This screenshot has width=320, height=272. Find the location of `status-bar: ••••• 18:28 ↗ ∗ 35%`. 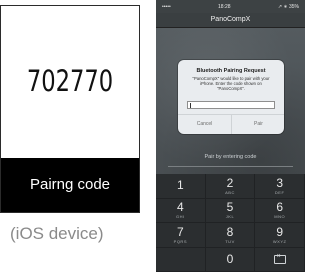

status-bar: ••••• 18:28 ↗ ∗ 35% is located at coordinates (230, 6).